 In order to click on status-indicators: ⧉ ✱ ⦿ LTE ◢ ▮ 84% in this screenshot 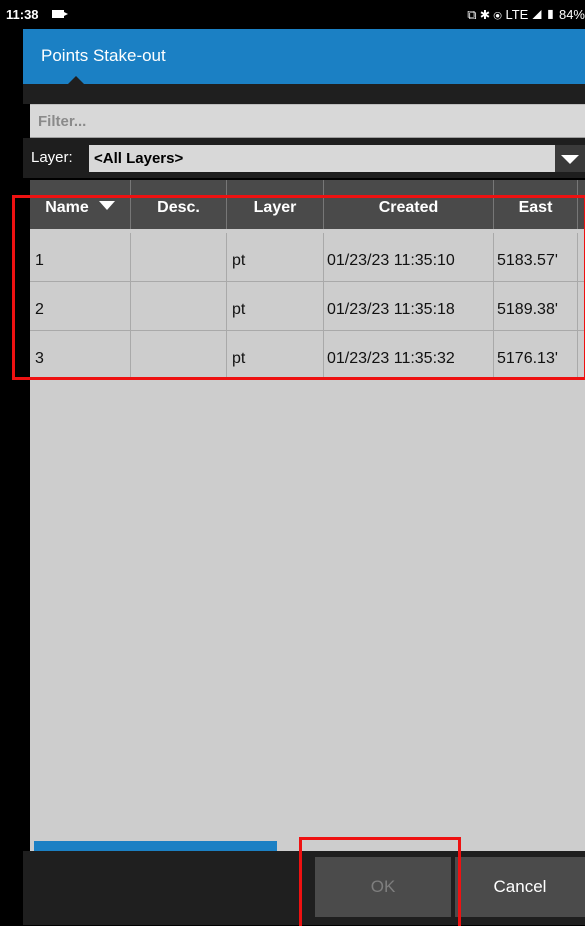, I will do `click(526, 14)`.